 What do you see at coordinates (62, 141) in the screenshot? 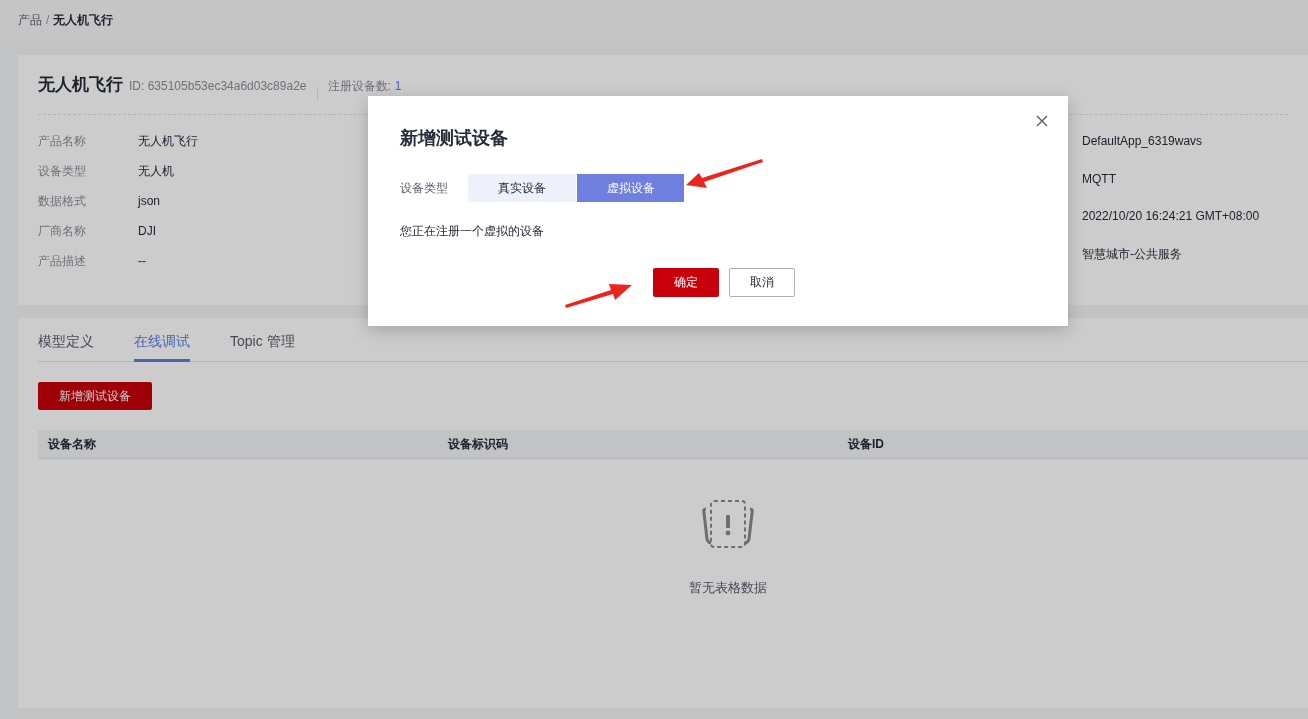
I see `detail-label: 产品名称` at bounding box center [62, 141].